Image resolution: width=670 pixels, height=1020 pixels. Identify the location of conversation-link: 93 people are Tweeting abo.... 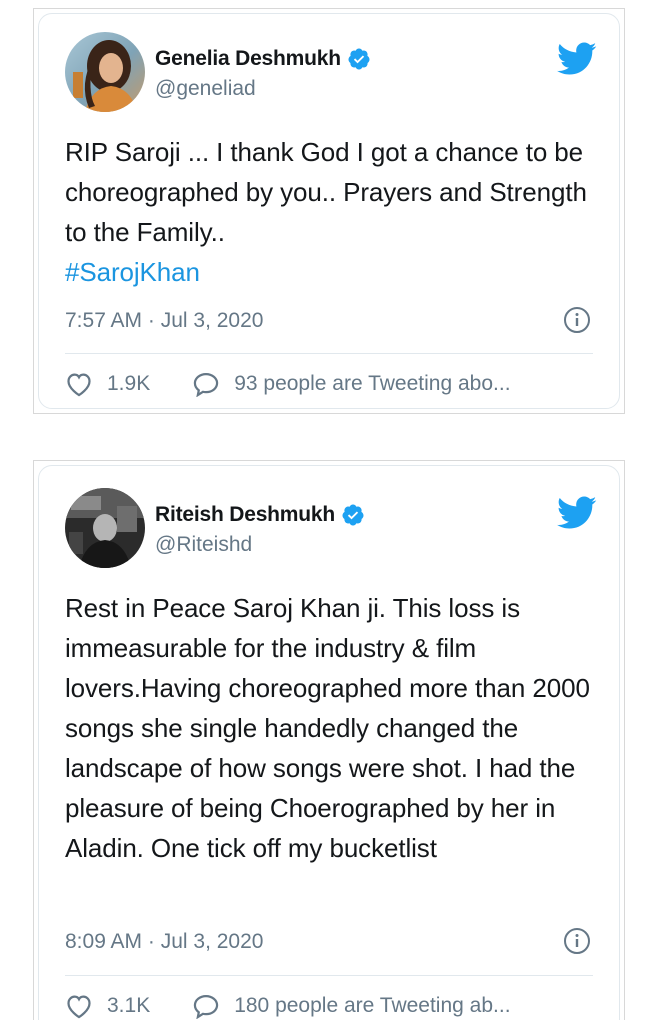
(351, 384).